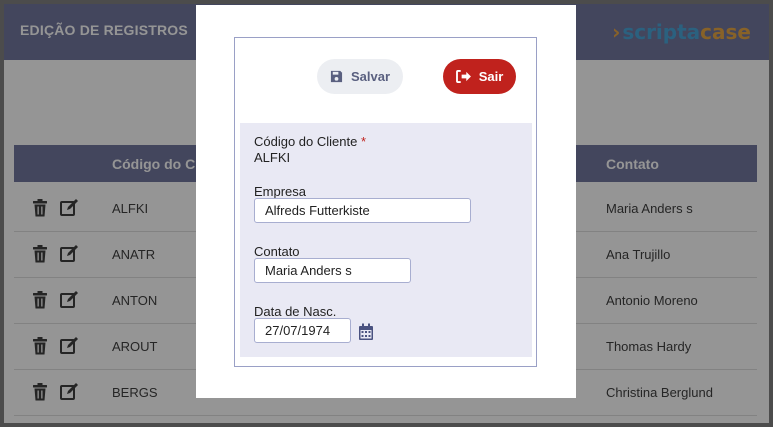  Describe the element at coordinates (362, 210) in the screenshot. I see `empresa-field` at that location.